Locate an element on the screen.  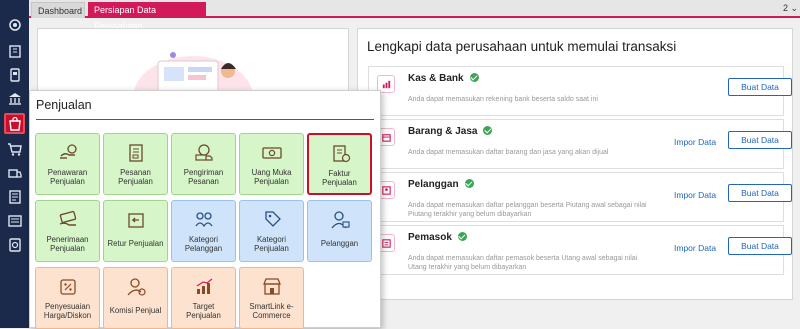
tab-dashboard: Dashboard is located at coordinates (58, 10).